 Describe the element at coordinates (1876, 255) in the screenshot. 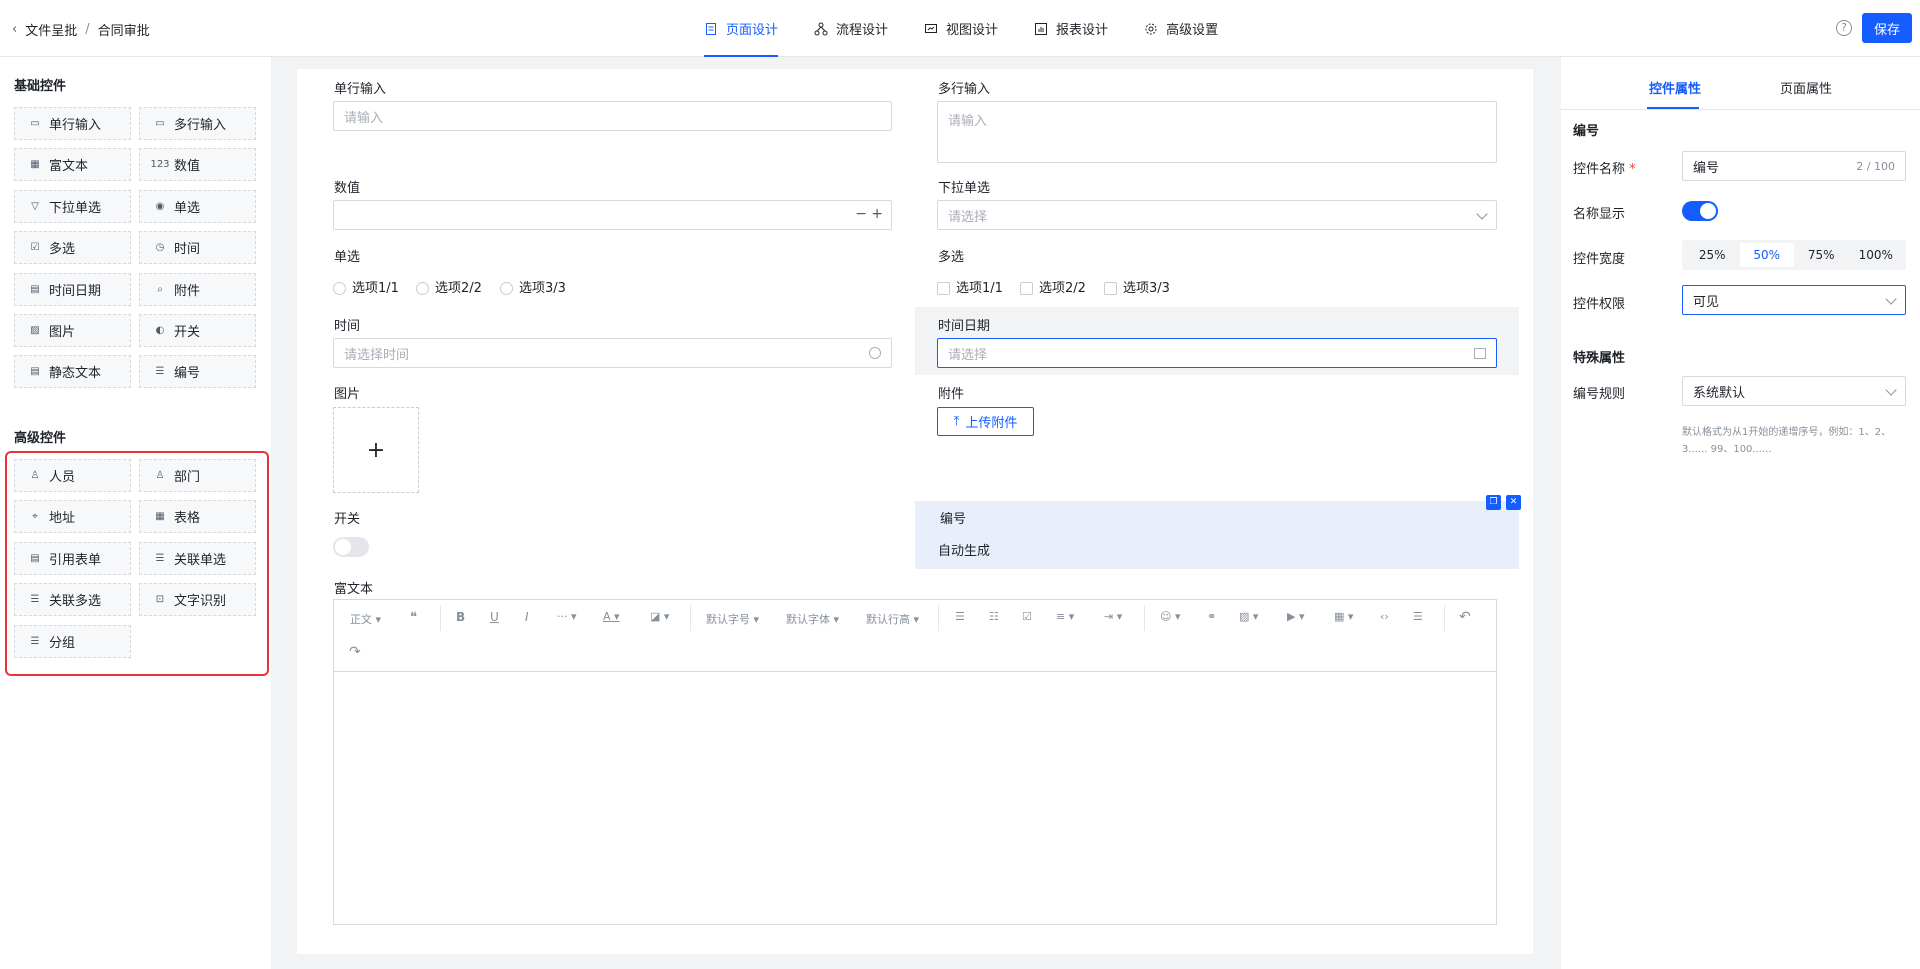

I see `width-option-100: 100%` at that location.